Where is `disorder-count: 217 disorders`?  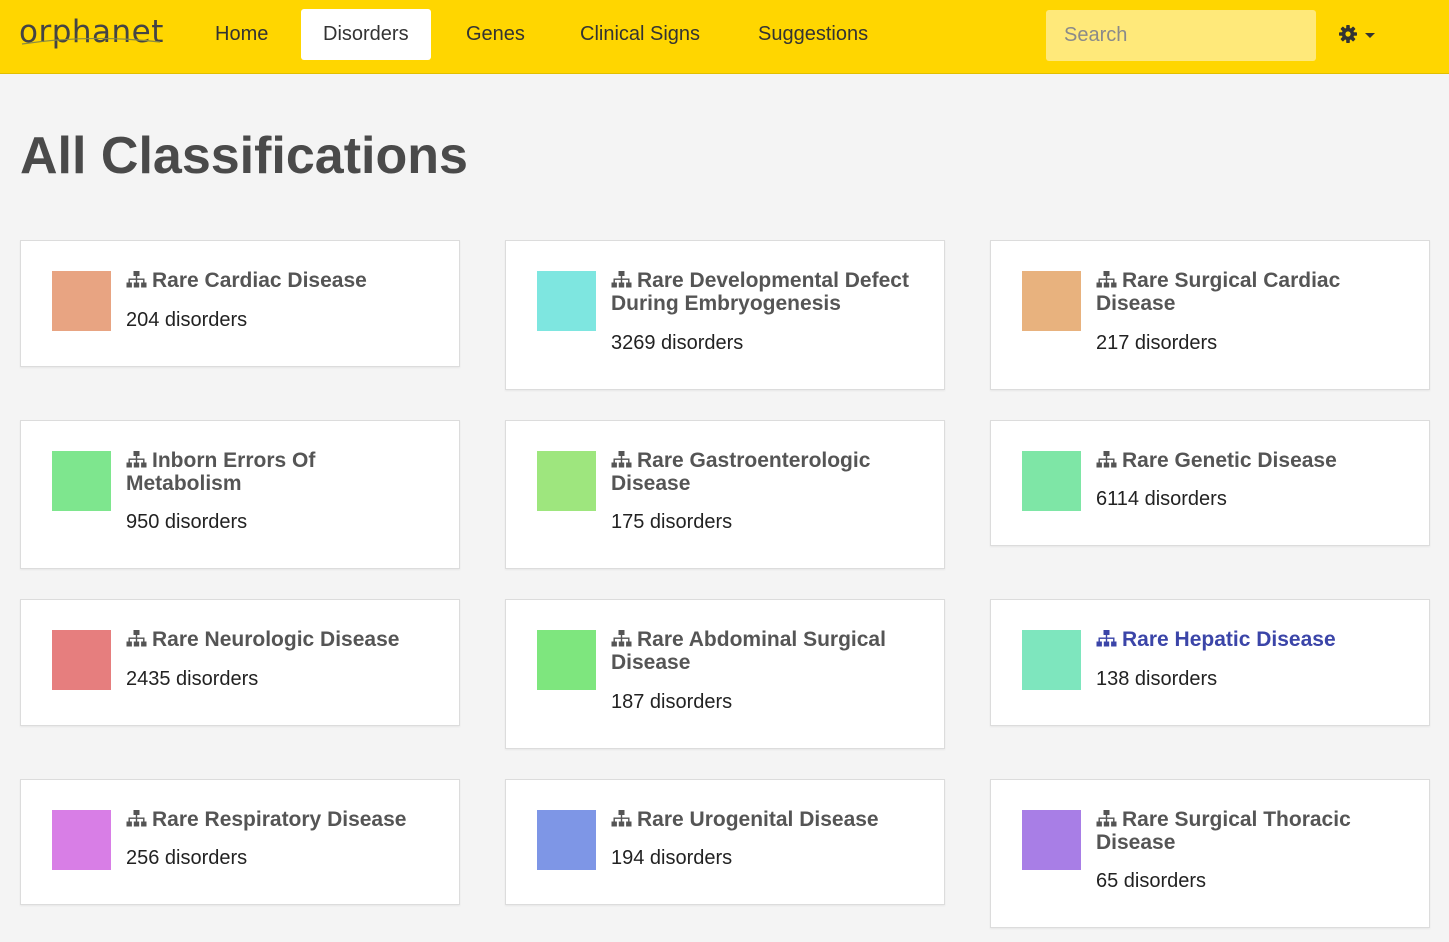 disorder-count: 217 disorders is located at coordinates (1157, 343).